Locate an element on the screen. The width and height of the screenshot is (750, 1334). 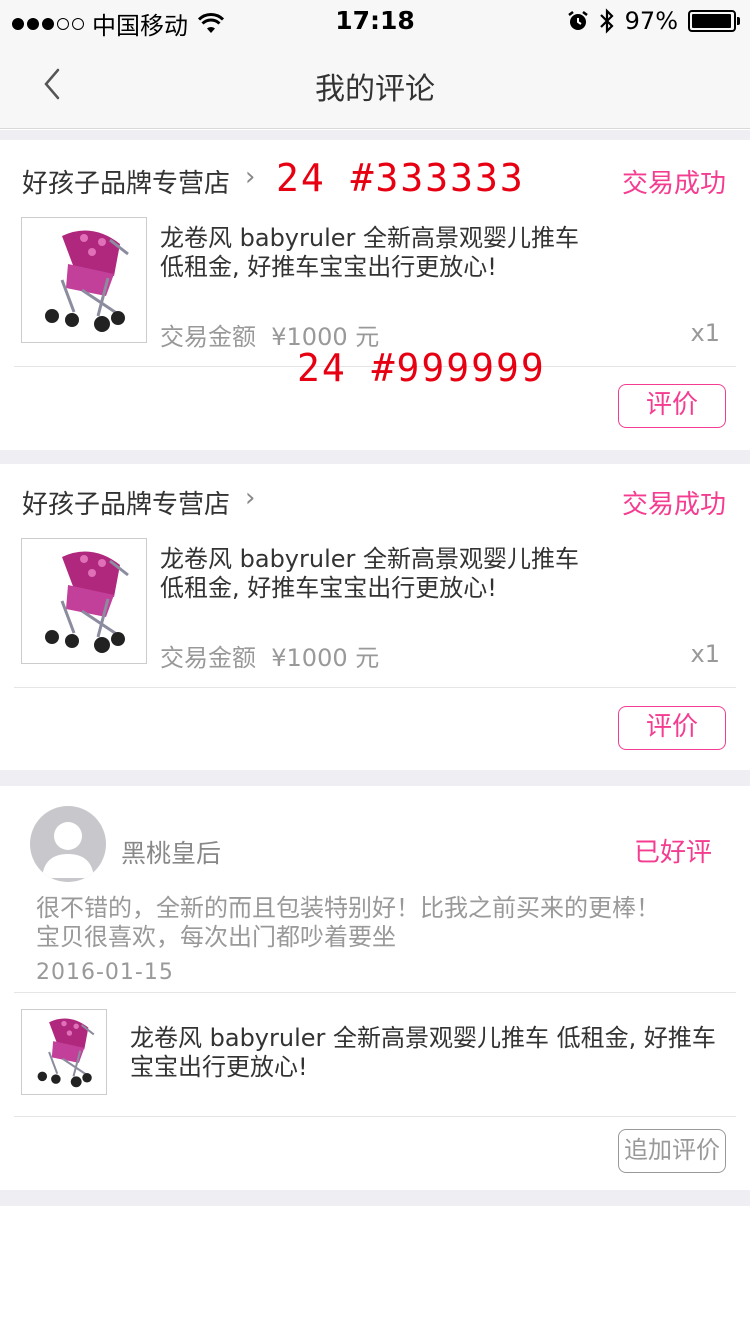
battery-fill is located at coordinates (711, 21).